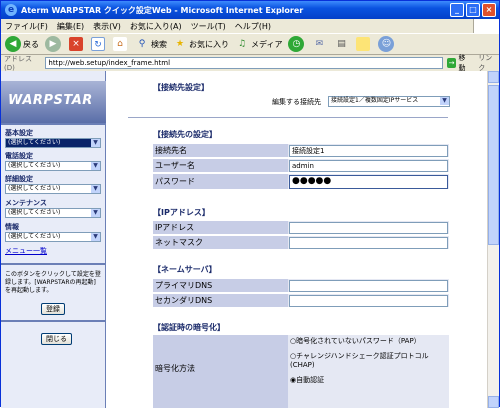  I want to click on username-input: admin, so click(368, 166).